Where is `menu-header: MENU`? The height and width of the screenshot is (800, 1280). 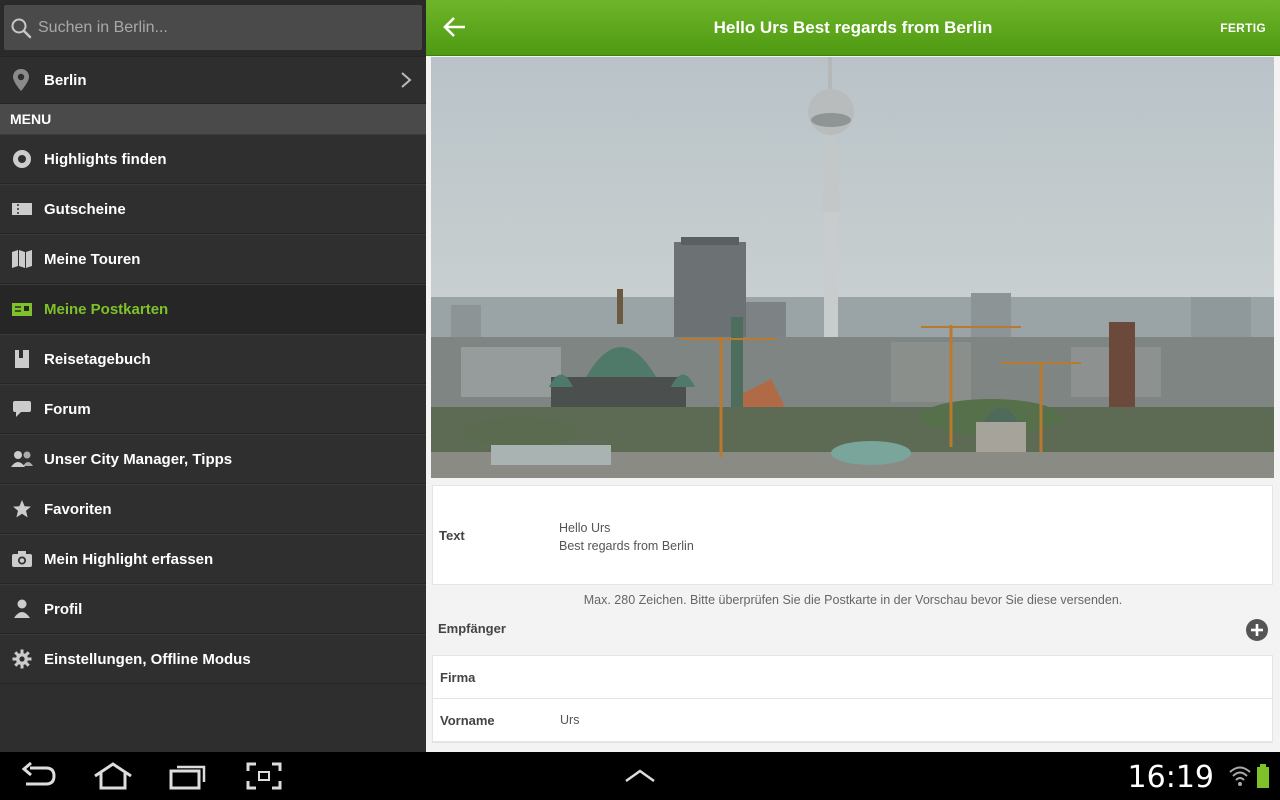 menu-header: MENU is located at coordinates (213, 119).